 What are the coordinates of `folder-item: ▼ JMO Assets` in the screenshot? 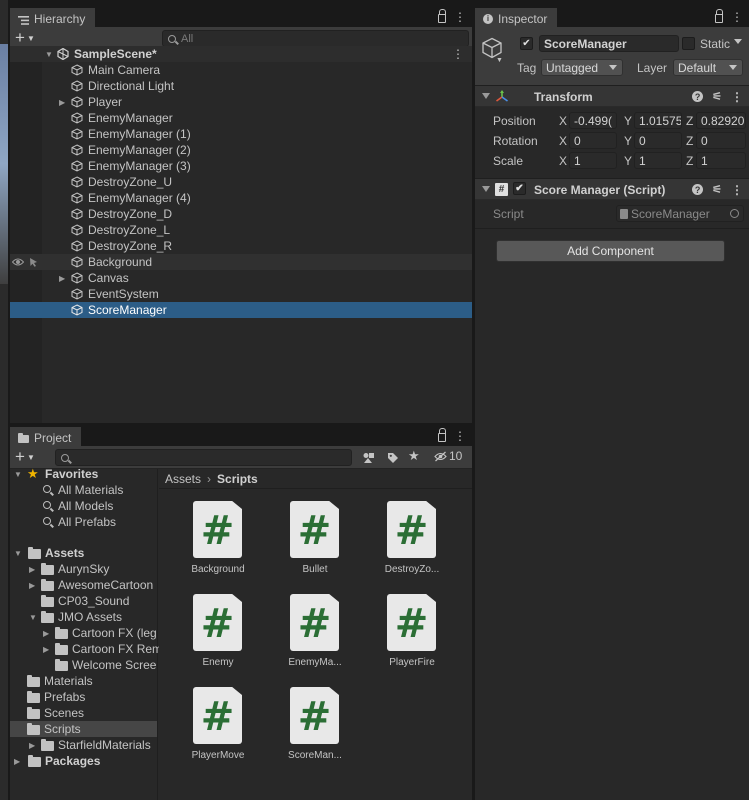 It's located at (83, 617).